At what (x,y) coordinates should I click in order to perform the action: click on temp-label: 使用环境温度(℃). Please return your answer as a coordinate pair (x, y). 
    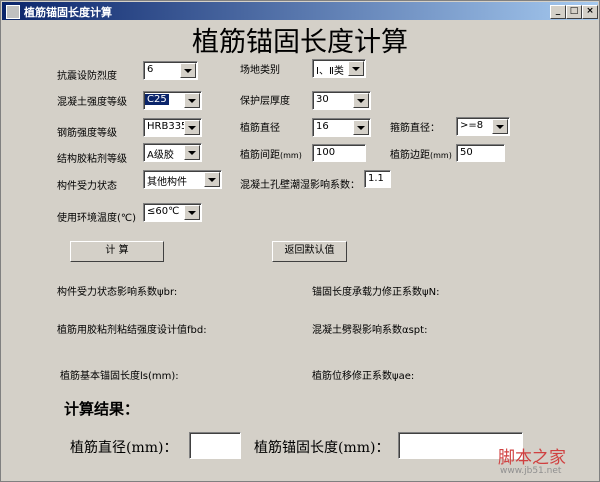
    Looking at the image, I should click on (97, 218).